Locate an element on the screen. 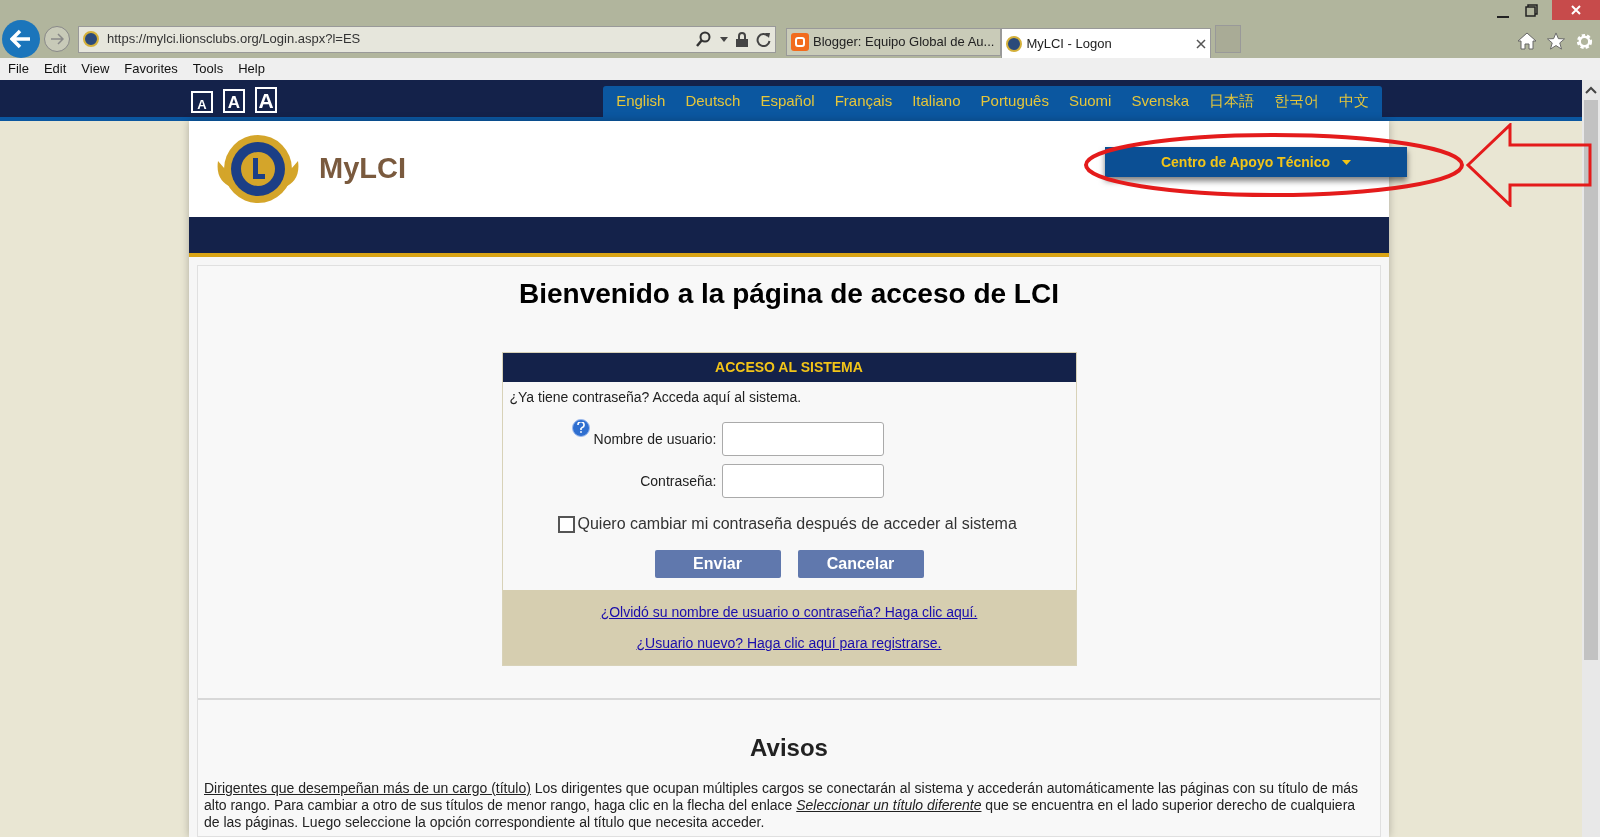  support-menu-button: Centro de Apoyo Técnico is located at coordinates (1256, 162).